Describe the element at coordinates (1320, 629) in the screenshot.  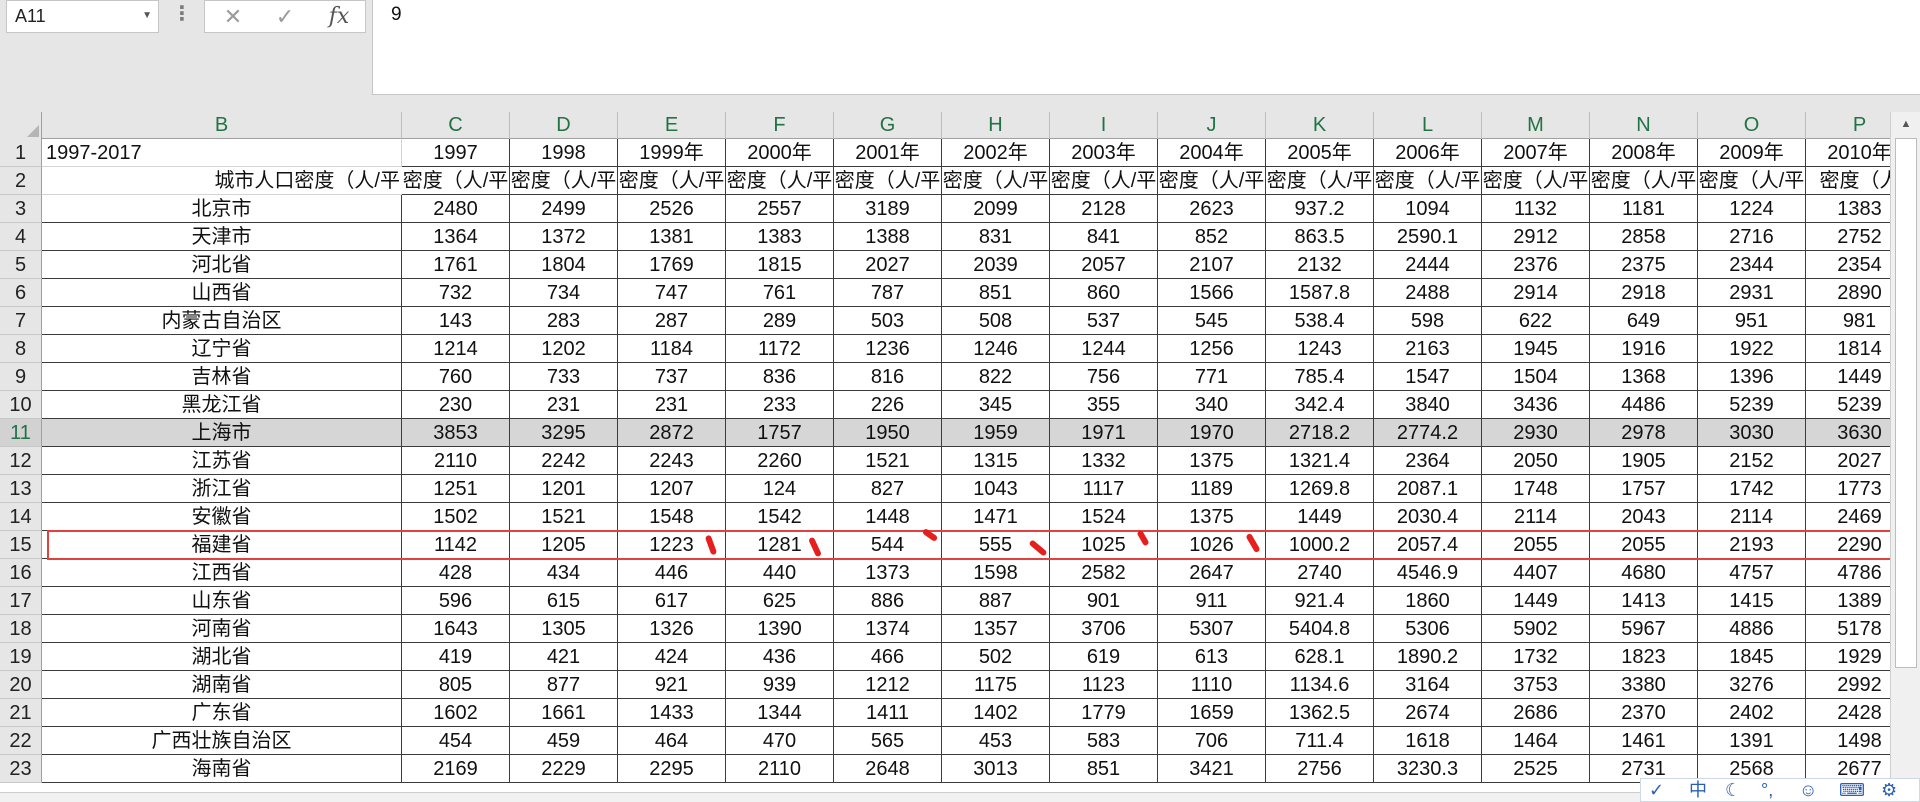
I see `cell-k18: 5404.8` at that location.